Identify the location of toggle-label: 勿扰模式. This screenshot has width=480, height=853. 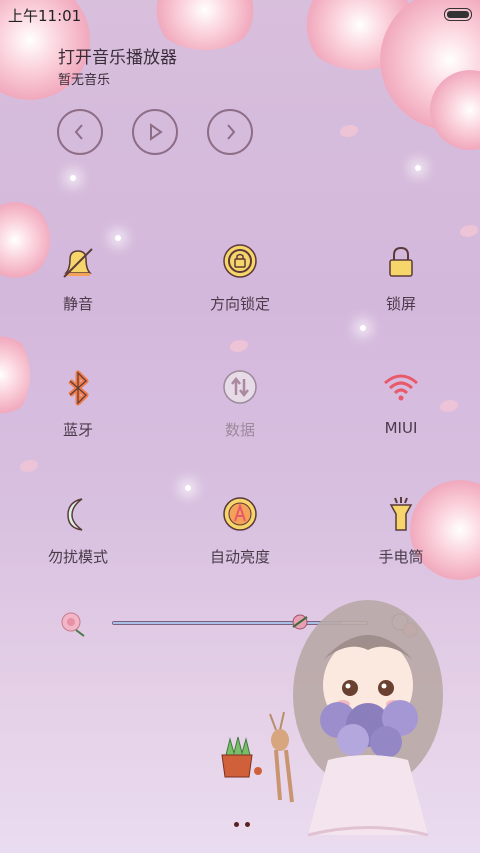
(77, 557).